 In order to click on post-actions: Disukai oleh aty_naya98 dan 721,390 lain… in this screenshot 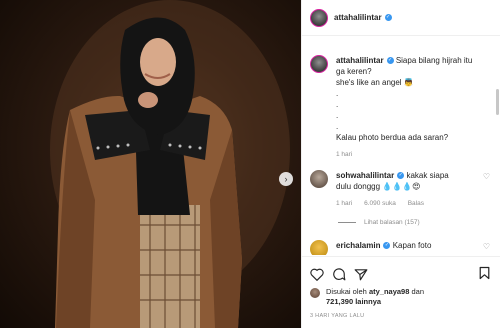, I will do `click(401, 292)`.